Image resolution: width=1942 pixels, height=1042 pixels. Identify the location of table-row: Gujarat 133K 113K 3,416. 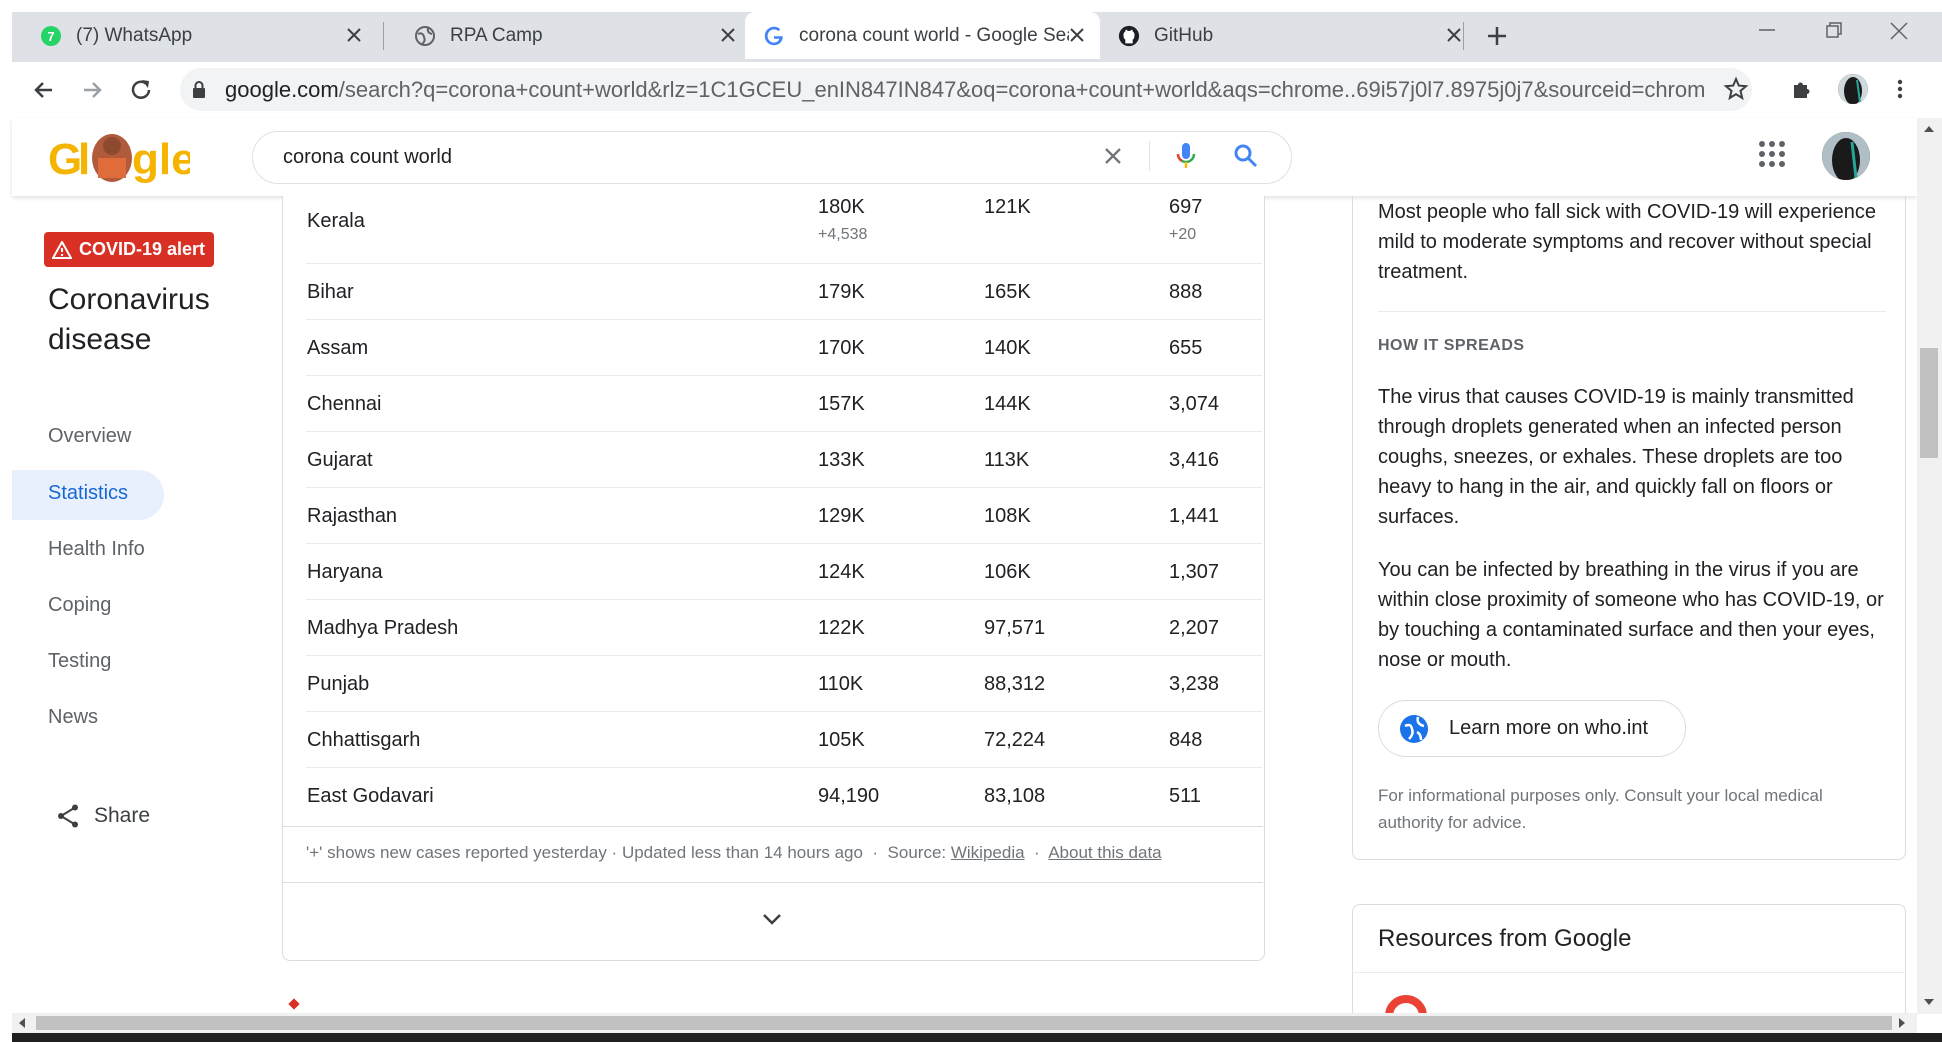
(784, 459).